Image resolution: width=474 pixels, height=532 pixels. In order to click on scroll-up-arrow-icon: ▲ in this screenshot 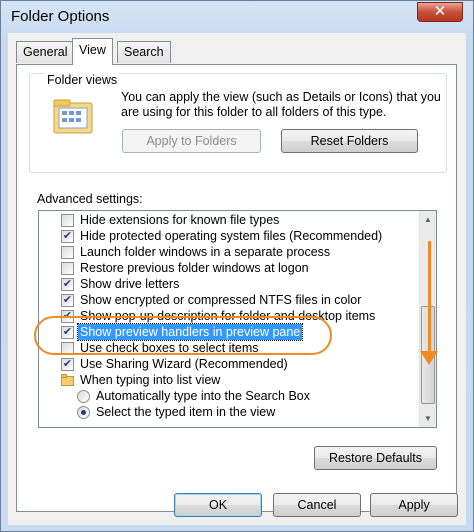, I will do `click(428, 219)`.